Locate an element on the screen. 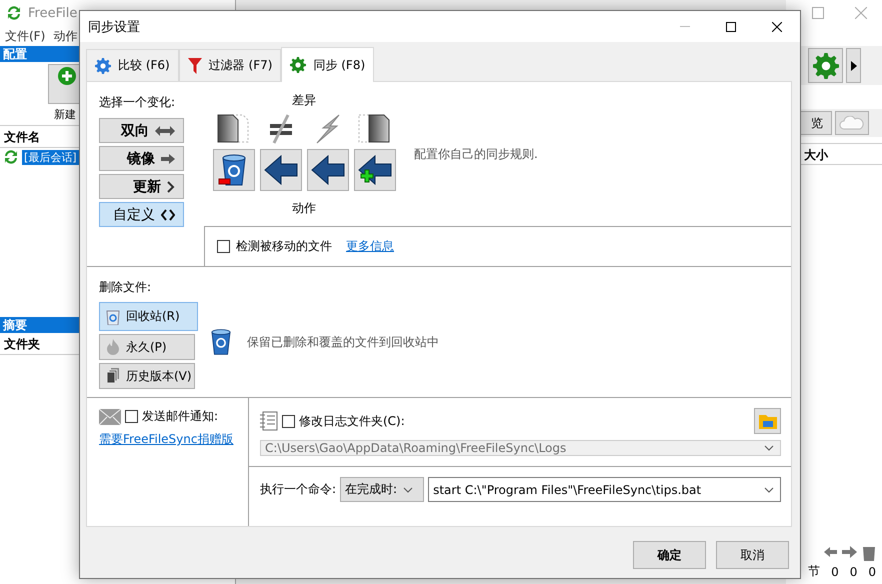 The image size is (882, 584). variant-button: 更新 is located at coordinates (141, 186).